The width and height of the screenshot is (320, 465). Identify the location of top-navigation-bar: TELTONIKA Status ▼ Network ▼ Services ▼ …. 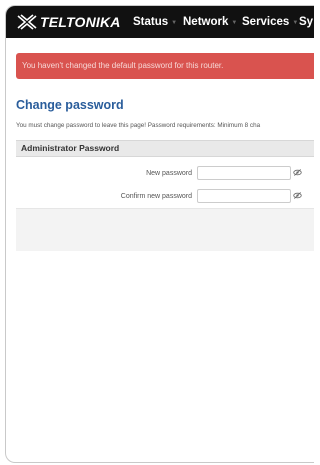
(160, 22).